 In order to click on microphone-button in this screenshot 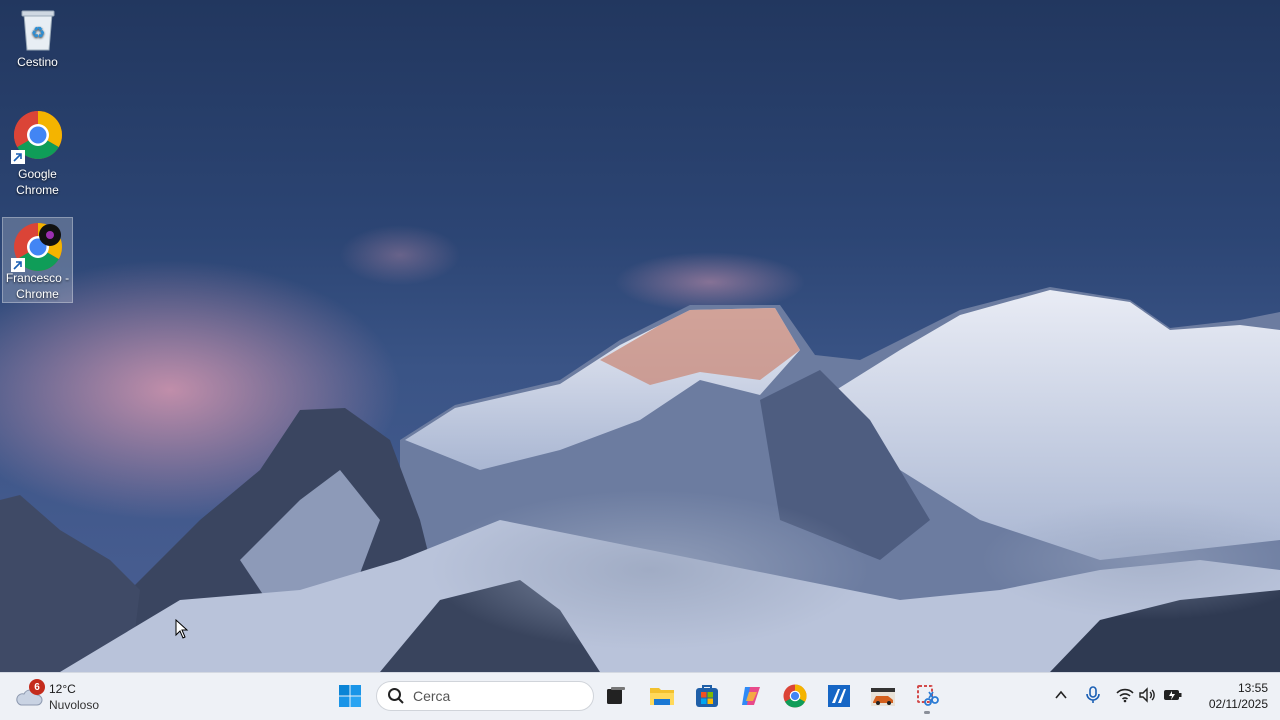, I will do `click(1093, 695)`.